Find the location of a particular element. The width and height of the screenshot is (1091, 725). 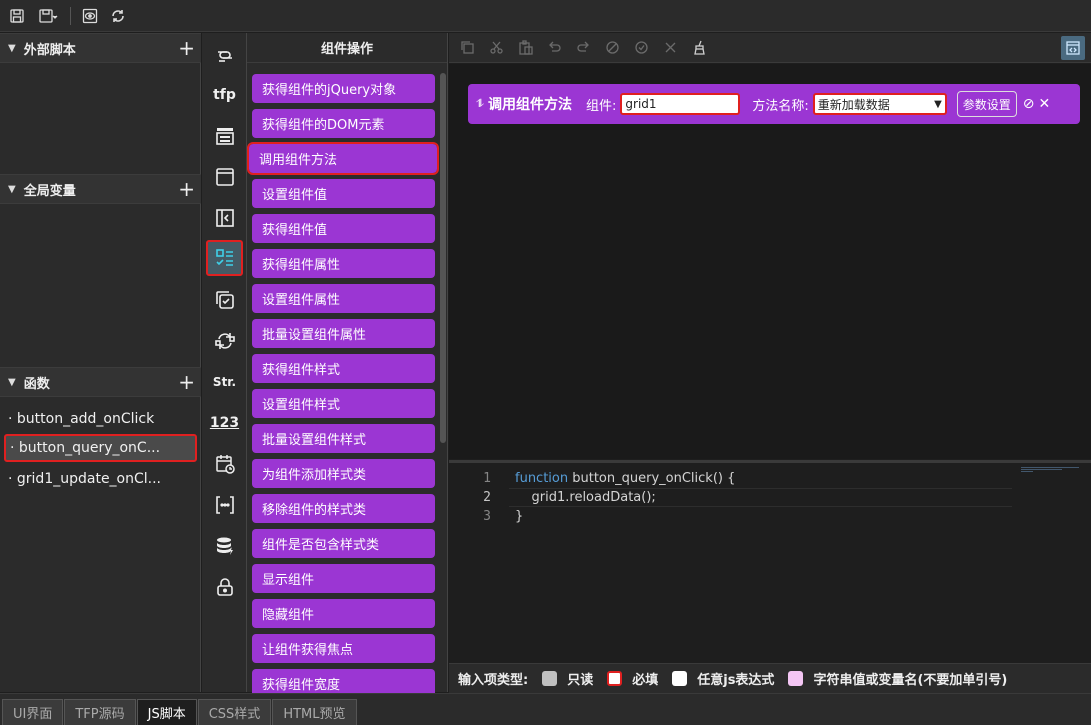

panel-collapse-icon is located at coordinates (224, 218).